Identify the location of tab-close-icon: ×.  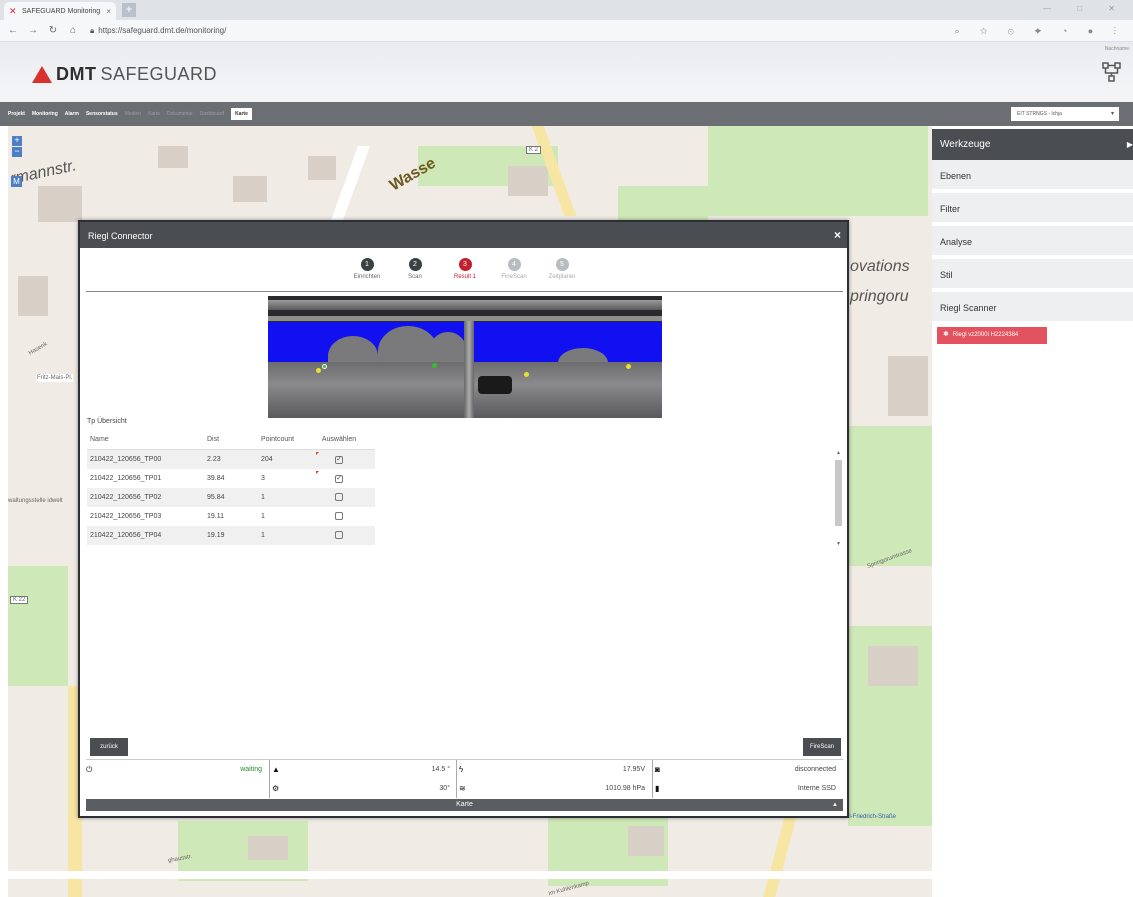
(108, 11).